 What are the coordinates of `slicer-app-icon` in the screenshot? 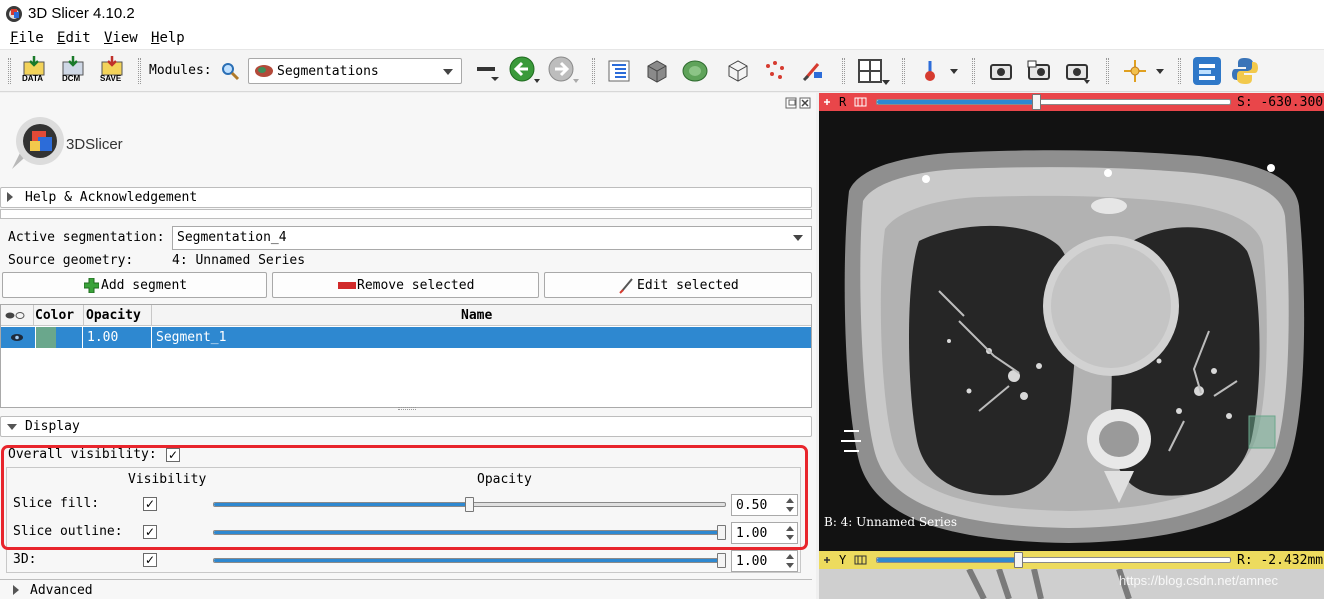 It's located at (14, 14).